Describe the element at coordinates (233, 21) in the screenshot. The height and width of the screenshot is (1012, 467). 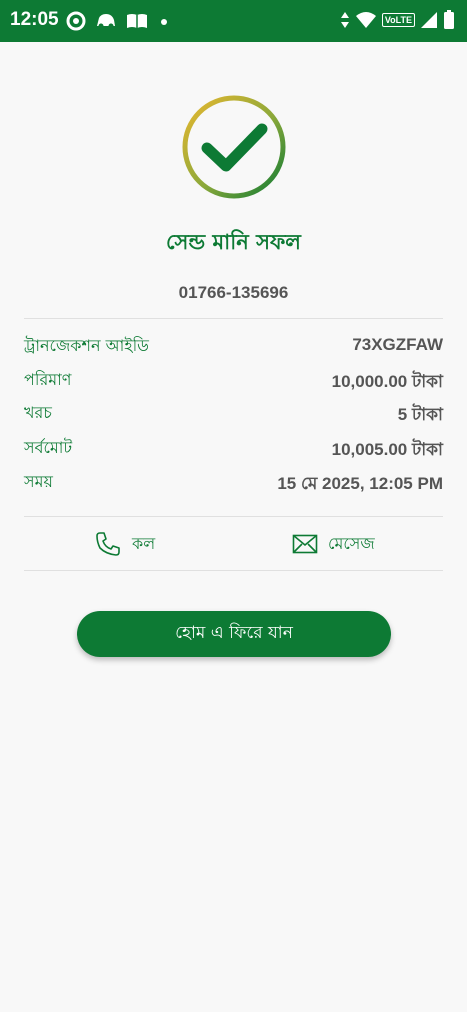
I see `status-bar: 12:05 VoLTE` at that location.